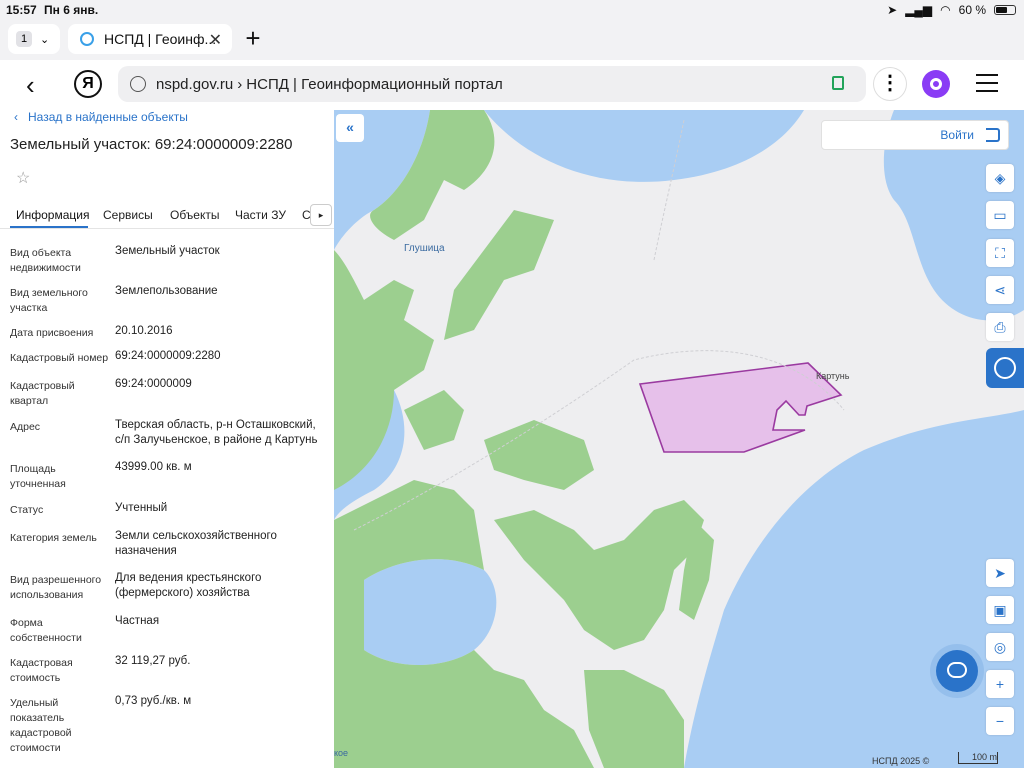 The height and width of the screenshot is (768, 1024). What do you see at coordinates (137, 621) in the screenshot?
I see `info-value: Частная` at bounding box center [137, 621].